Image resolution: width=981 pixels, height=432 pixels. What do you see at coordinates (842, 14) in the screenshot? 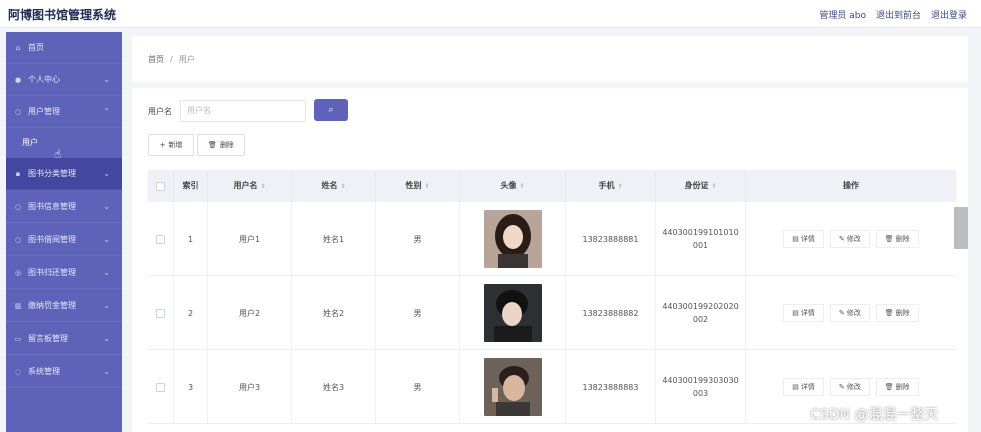
I see `admin-link: 管理员 abo` at bounding box center [842, 14].